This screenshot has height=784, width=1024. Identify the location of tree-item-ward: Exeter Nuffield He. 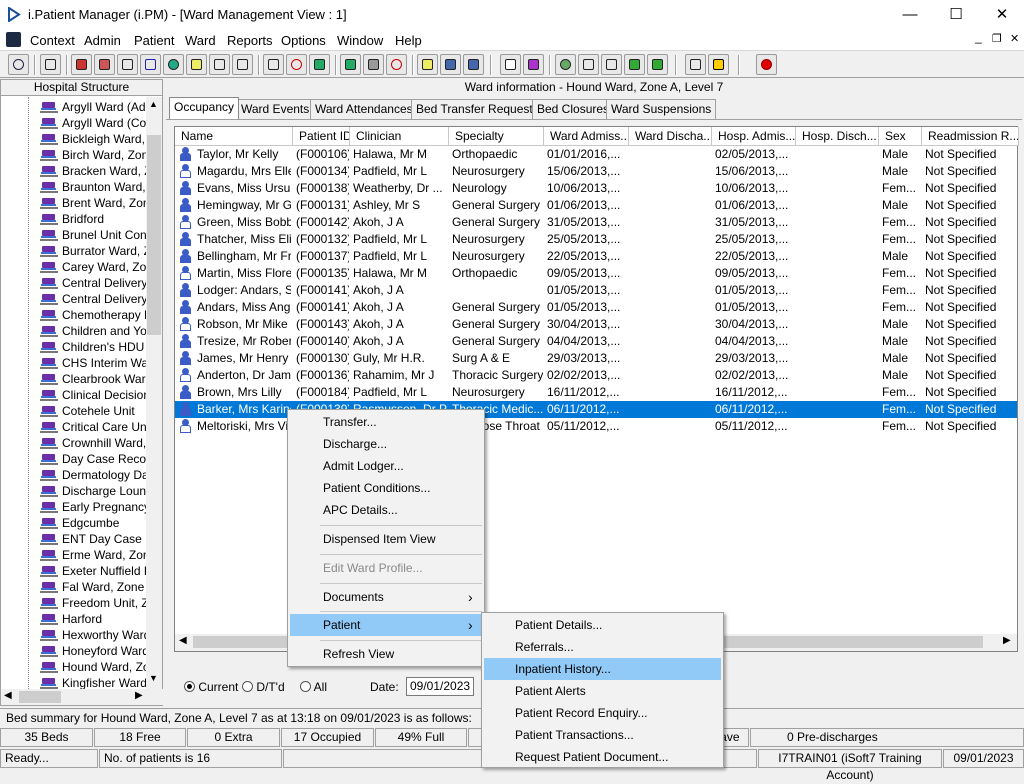
(93, 572).